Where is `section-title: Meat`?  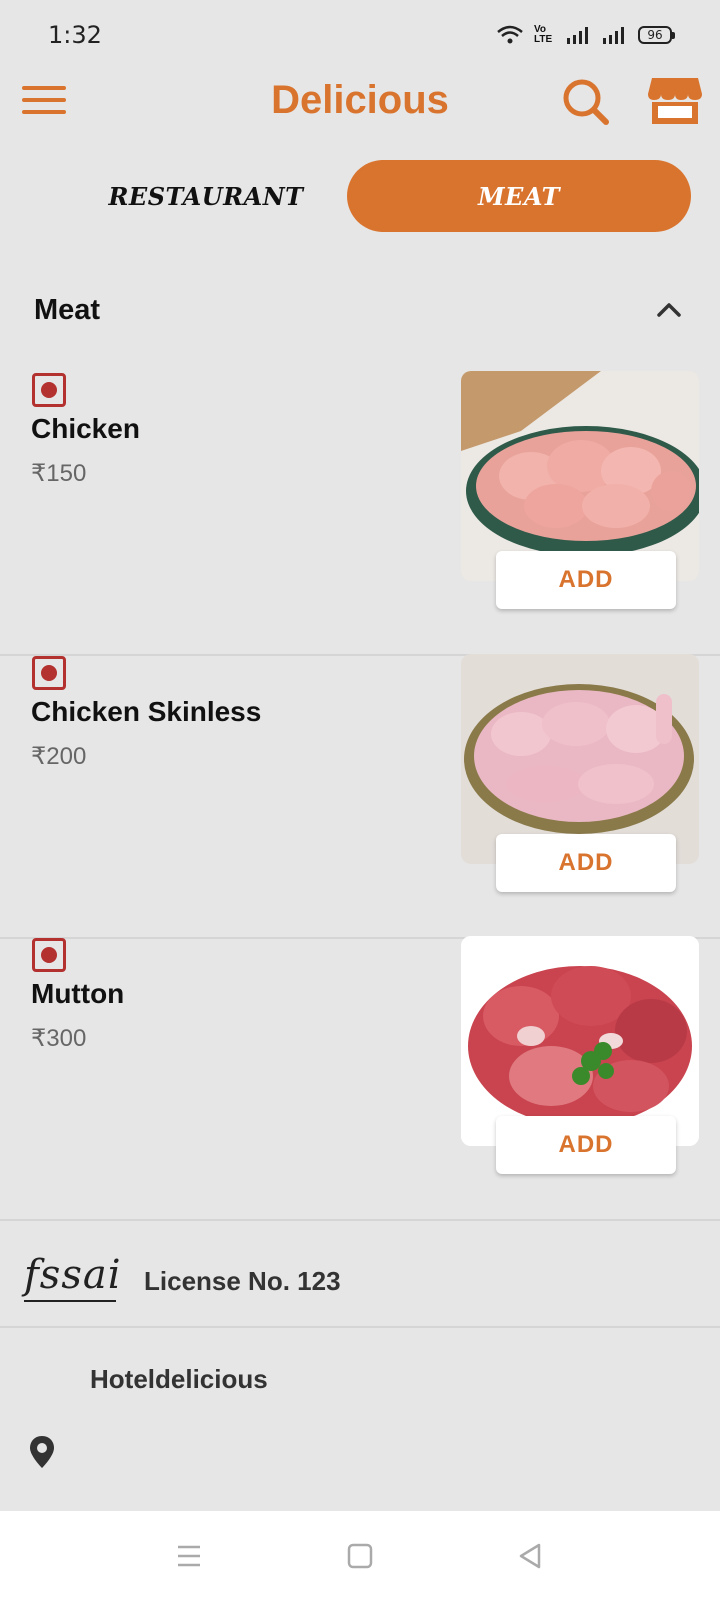 section-title: Meat is located at coordinates (67, 309).